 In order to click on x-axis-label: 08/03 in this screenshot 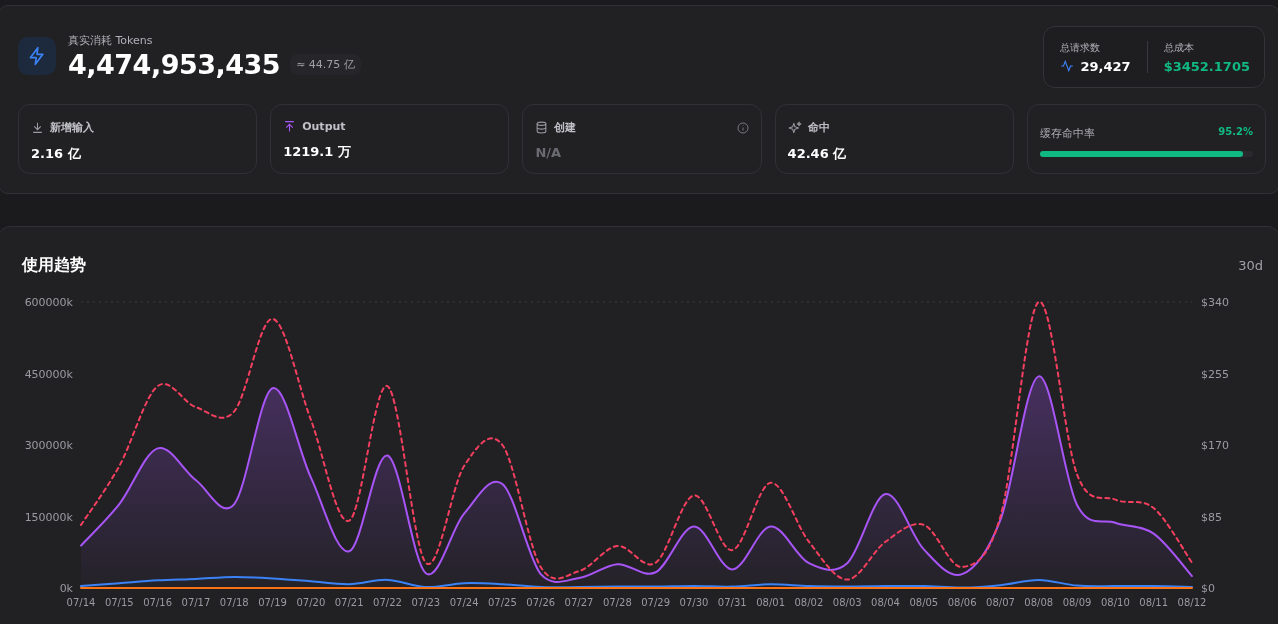, I will do `click(847, 602)`.